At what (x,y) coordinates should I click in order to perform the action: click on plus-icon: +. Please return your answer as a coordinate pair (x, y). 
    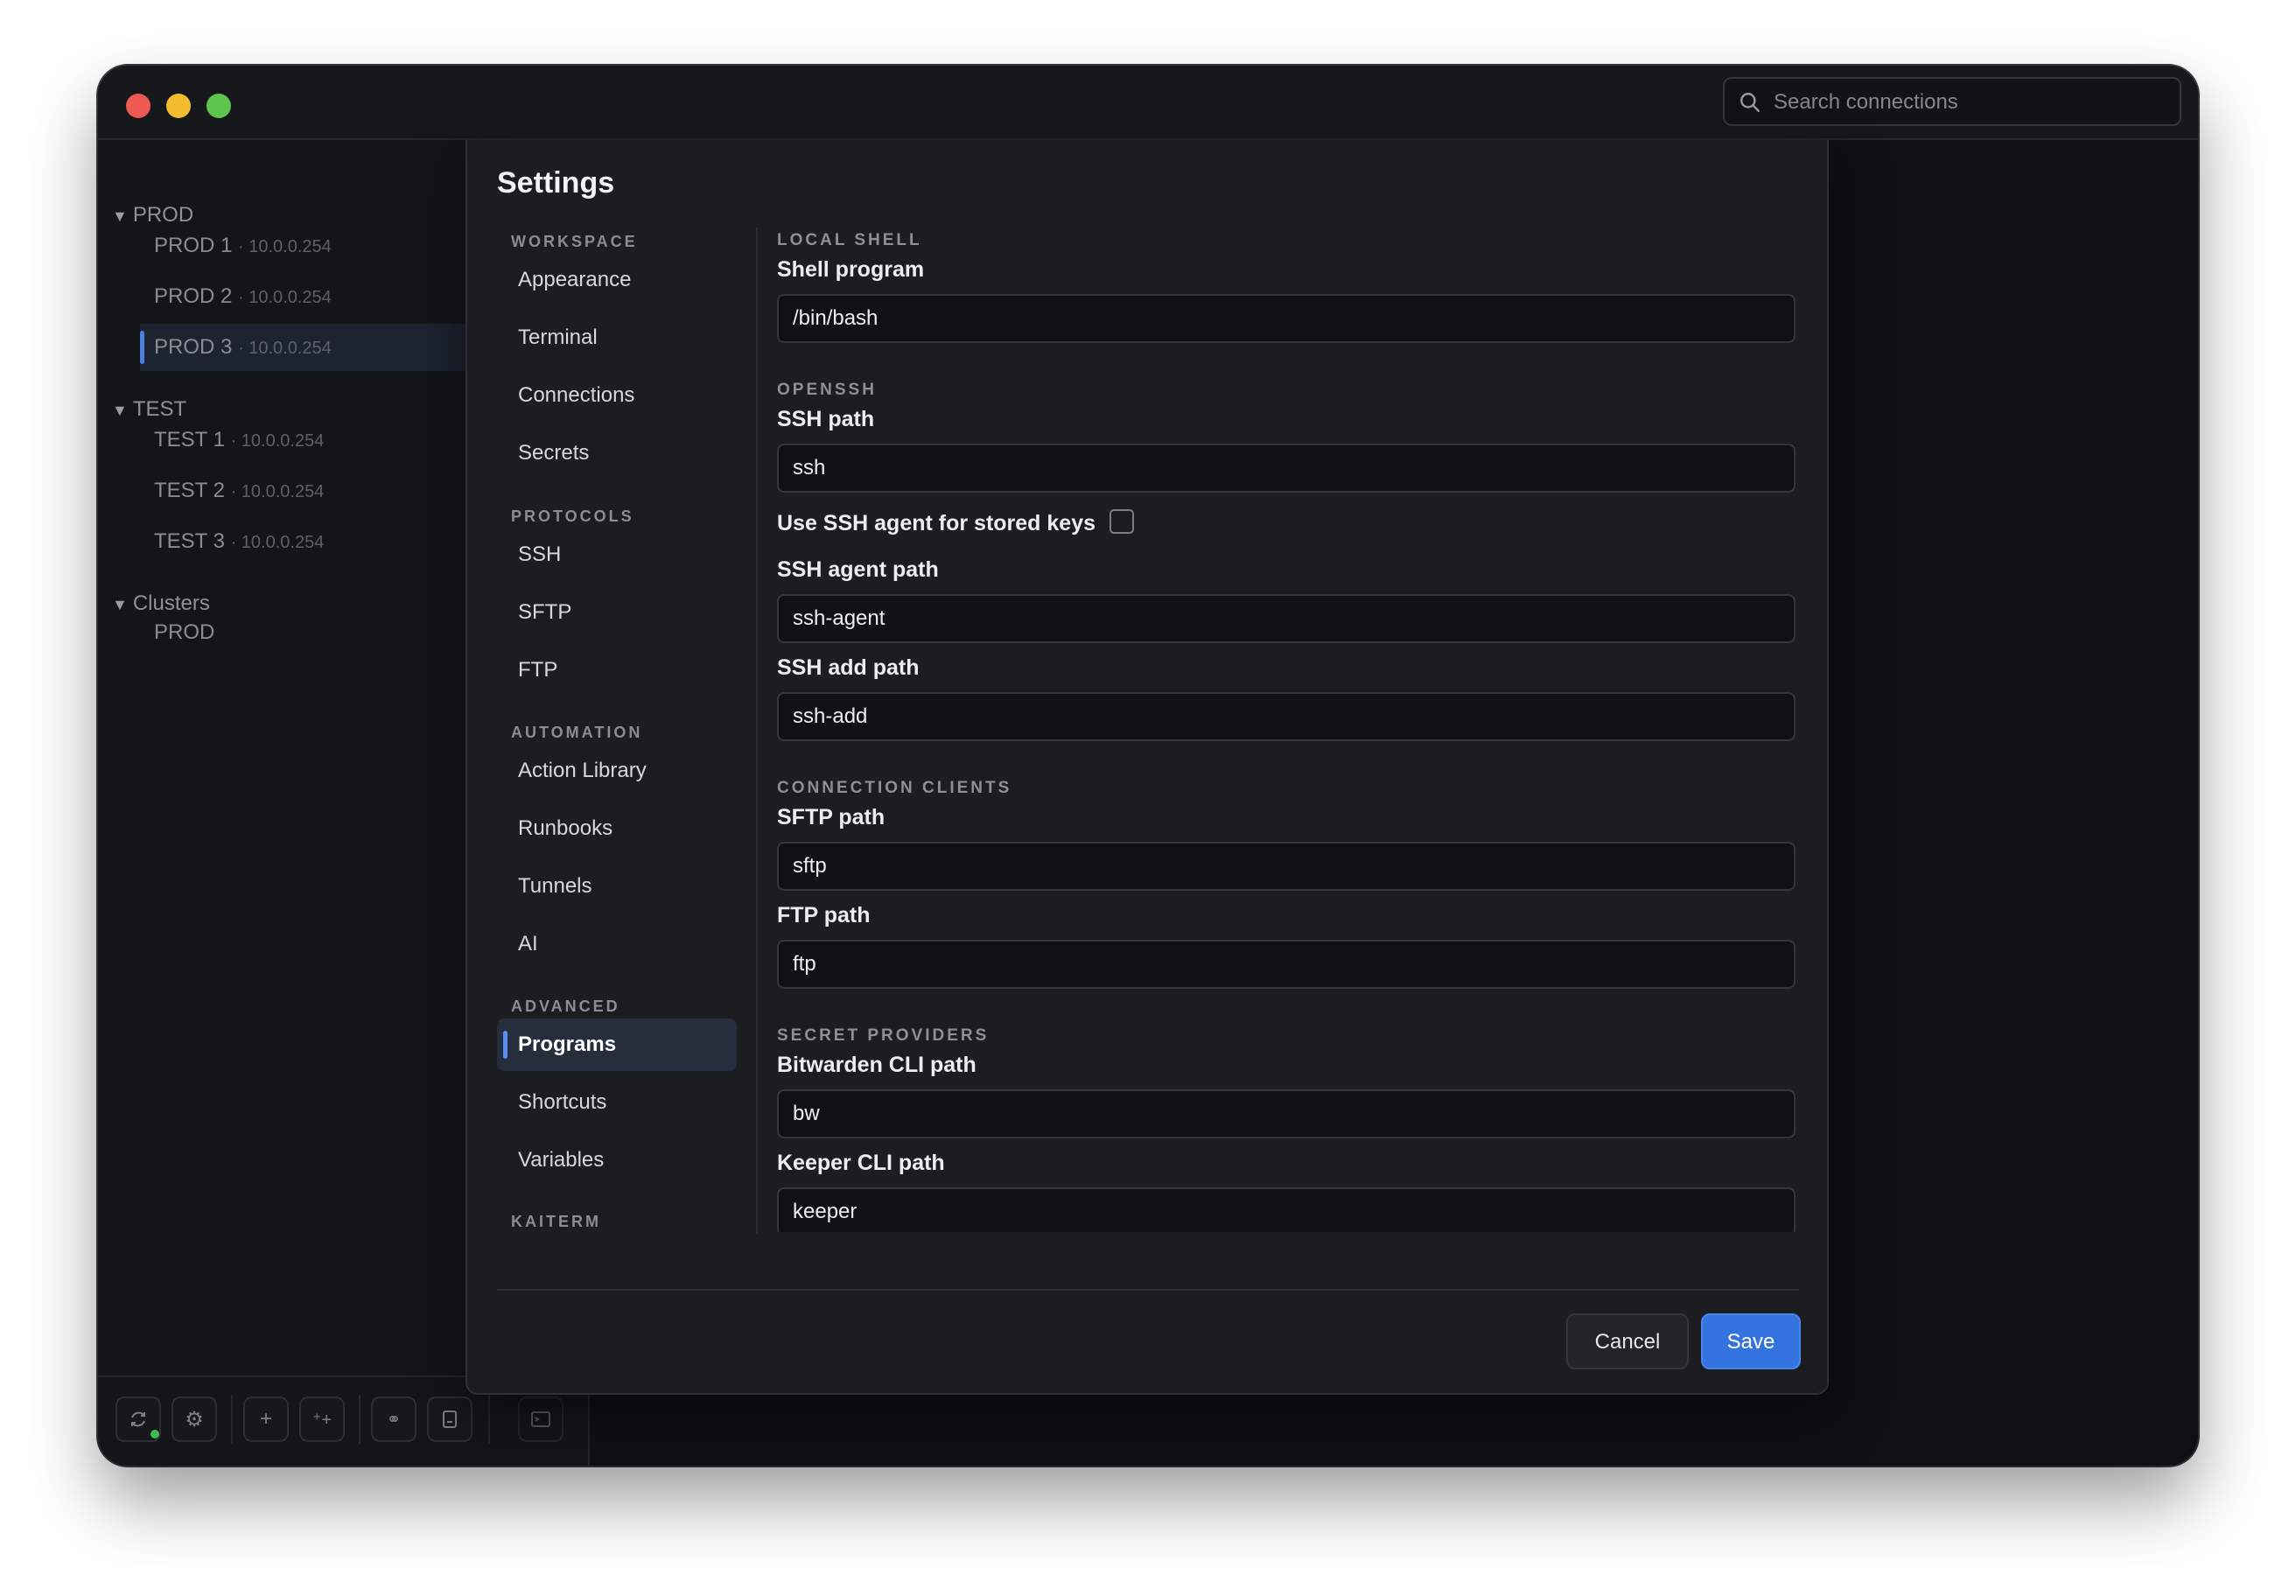
    Looking at the image, I should click on (265, 1419).